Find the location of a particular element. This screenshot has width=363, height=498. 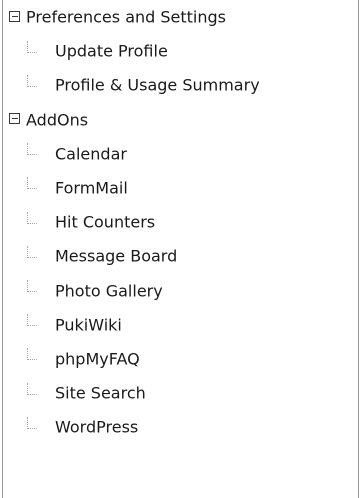

tree-item-profile-usage-summary: Profile & Usage Summary is located at coordinates (180, 85).